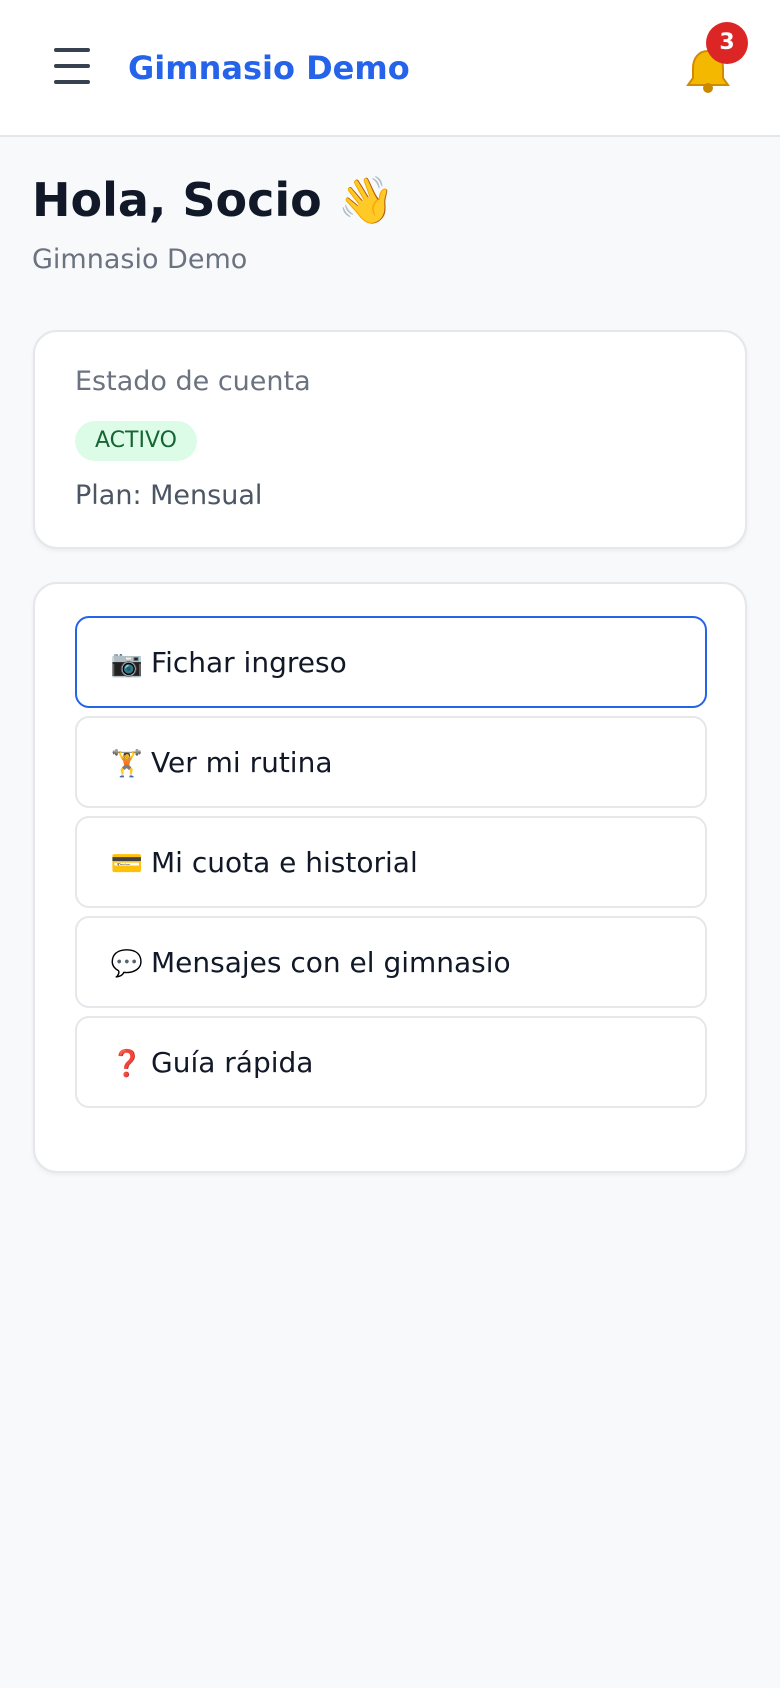 Image resolution: width=780 pixels, height=1688 pixels. What do you see at coordinates (391, 762) in the screenshot?
I see `routine-button: 🏋 Ver mi rutina` at bounding box center [391, 762].